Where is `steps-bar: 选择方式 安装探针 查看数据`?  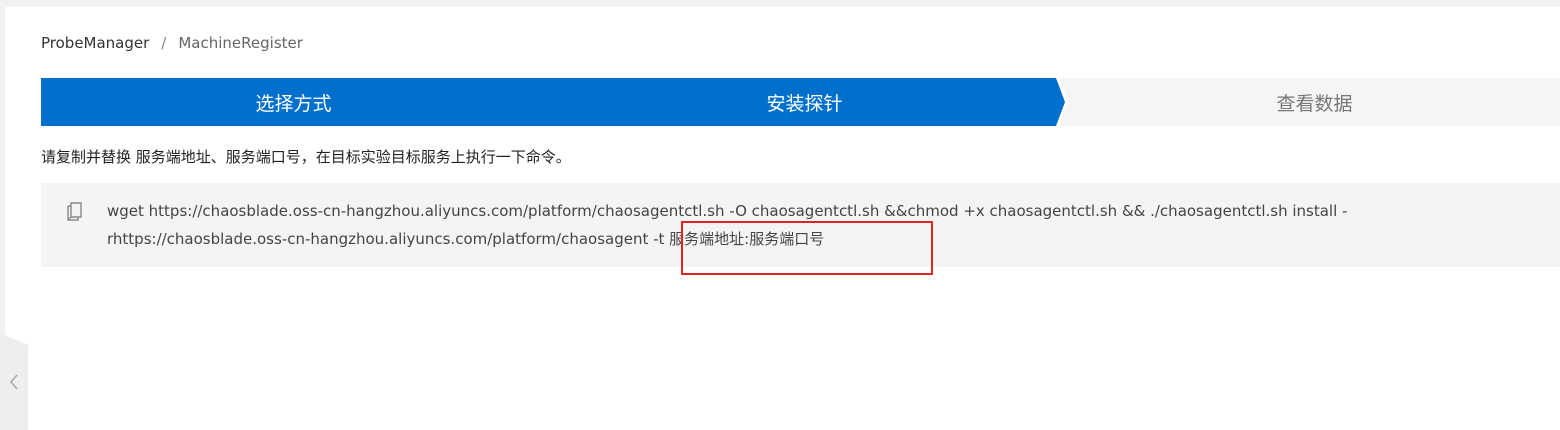 steps-bar: 选择方式 安装探针 查看数据 is located at coordinates (800, 102).